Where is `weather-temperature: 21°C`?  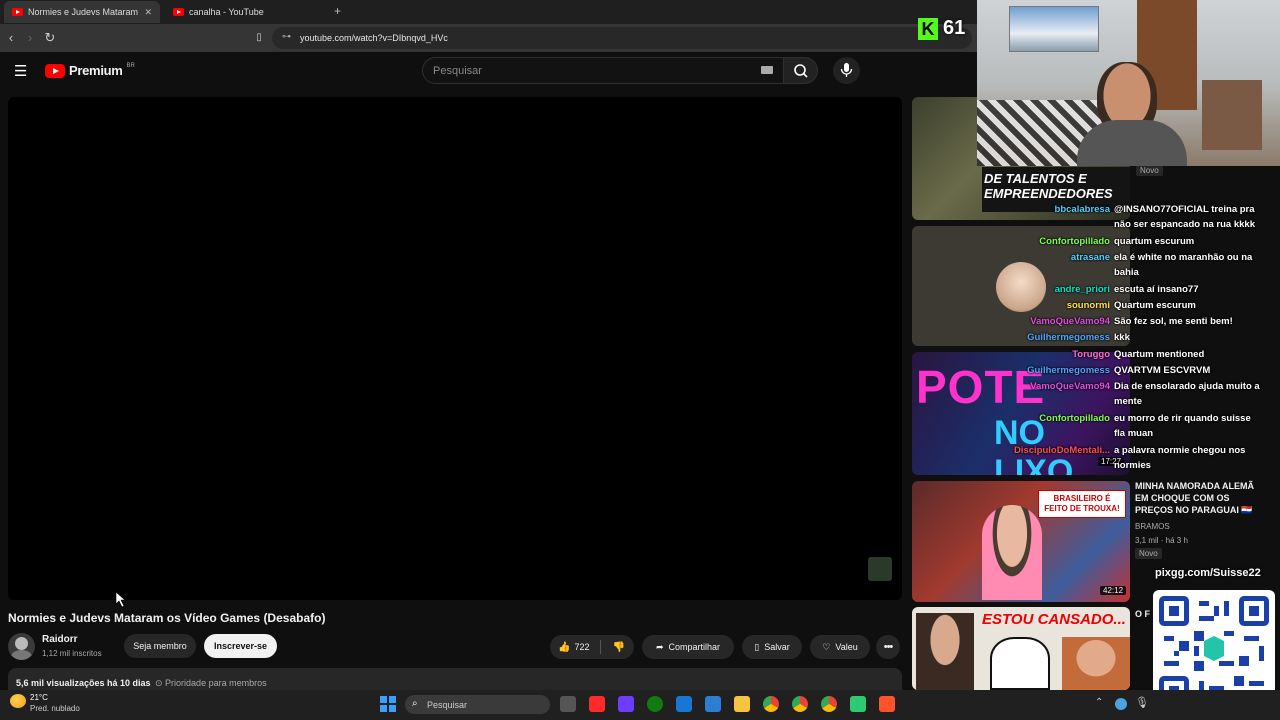 weather-temperature: 21°C is located at coordinates (39, 697).